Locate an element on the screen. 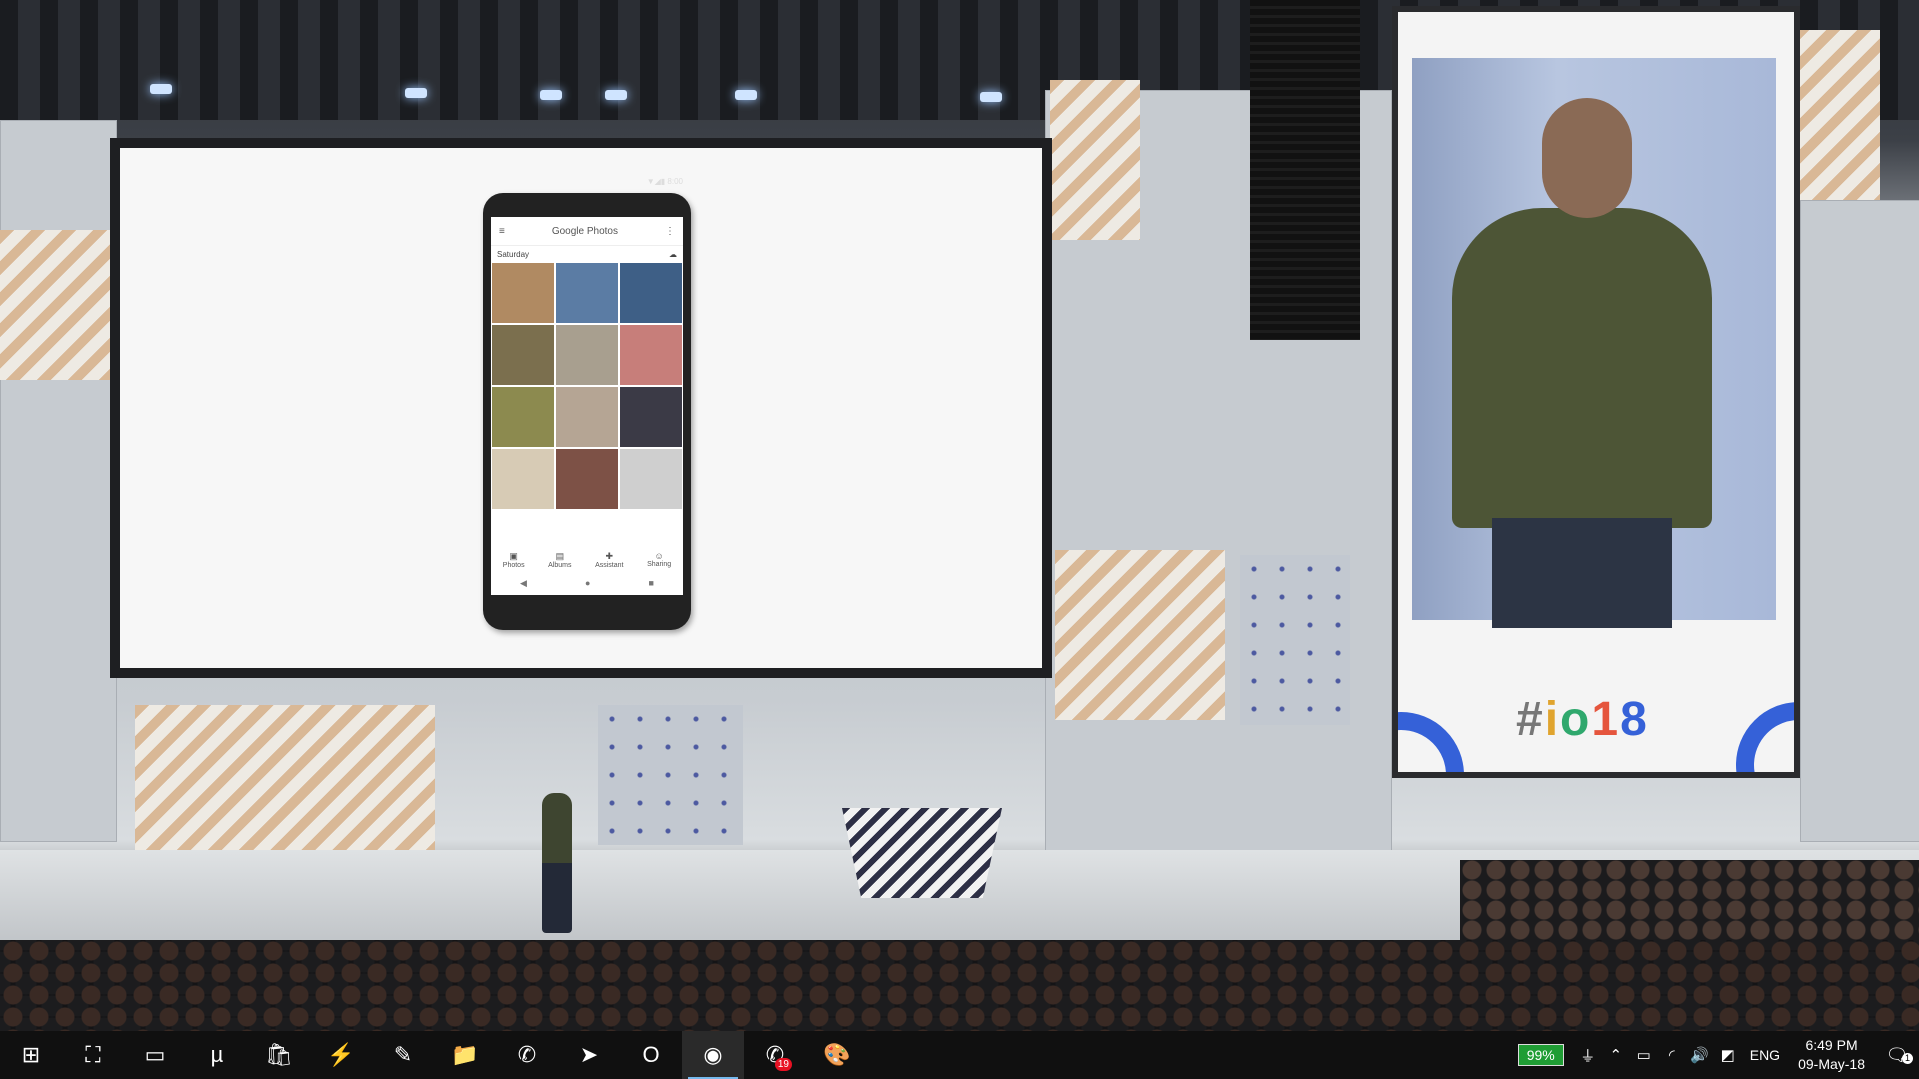 The height and width of the screenshot is (1079, 1919). store-icon: 🛍 is located at coordinates (279, 1054).